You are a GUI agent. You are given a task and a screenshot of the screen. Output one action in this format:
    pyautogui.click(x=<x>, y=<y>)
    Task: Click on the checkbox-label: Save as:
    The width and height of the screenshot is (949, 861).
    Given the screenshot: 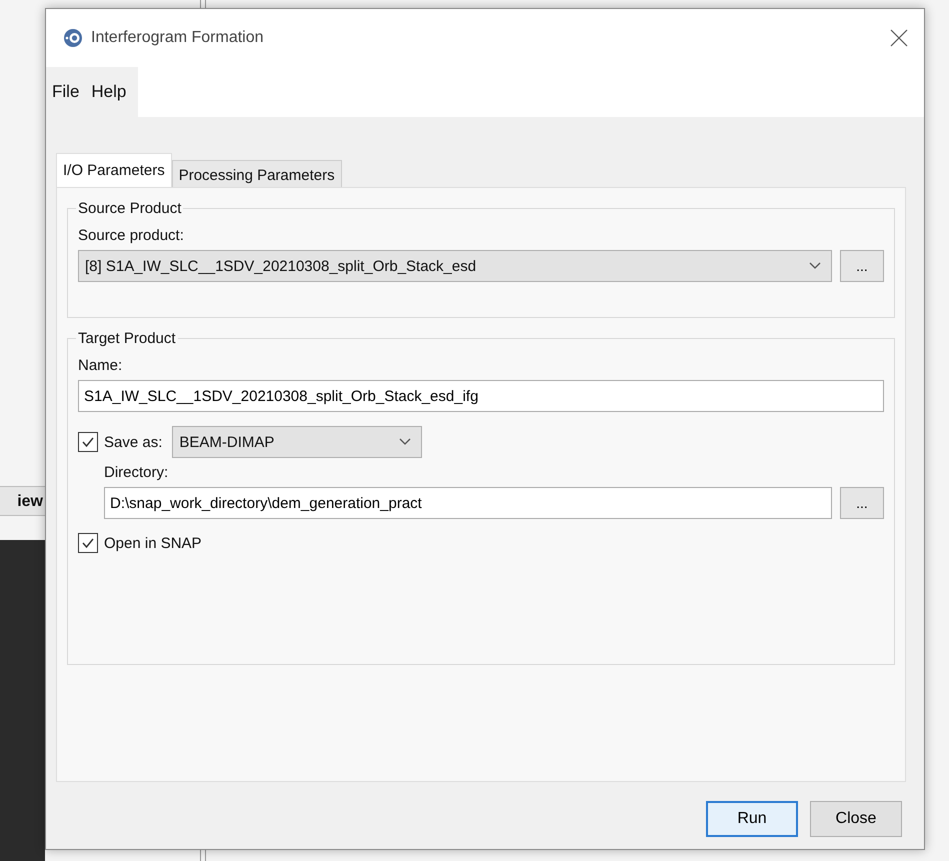 What is the action you would take?
    pyautogui.click(x=133, y=442)
    